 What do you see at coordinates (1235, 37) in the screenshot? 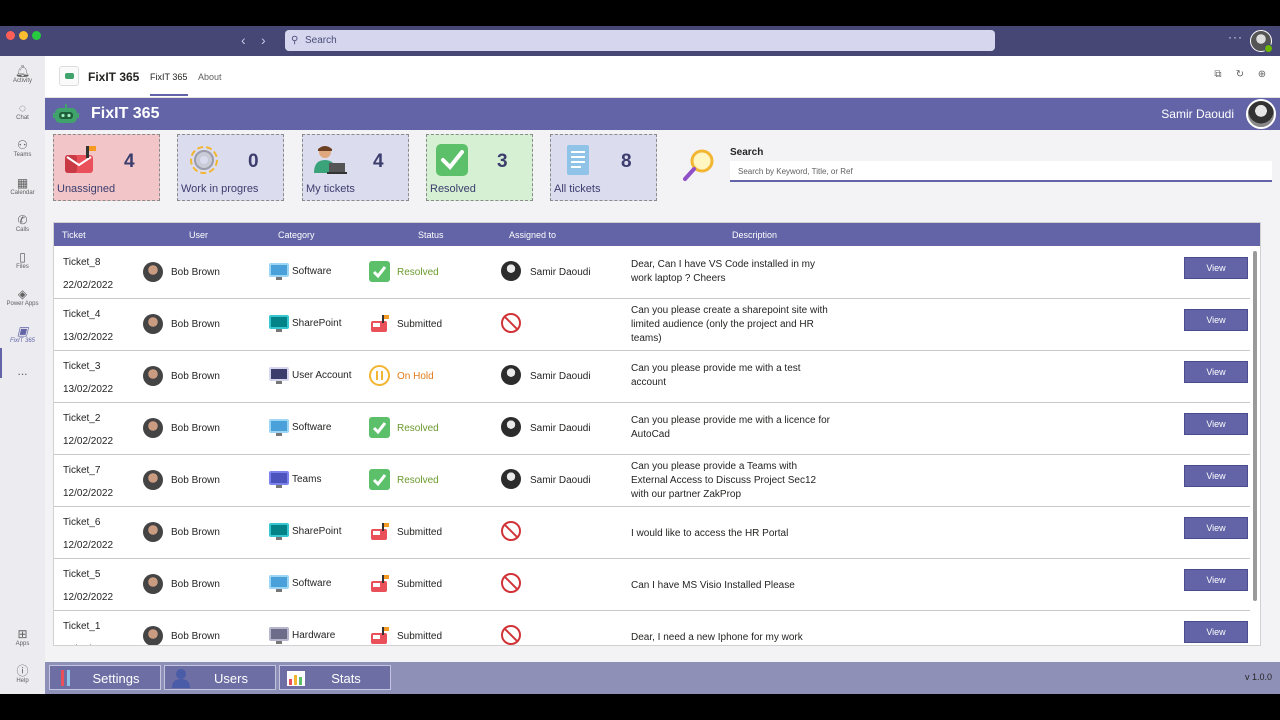
I see `more-options-icon: ···` at bounding box center [1235, 37].